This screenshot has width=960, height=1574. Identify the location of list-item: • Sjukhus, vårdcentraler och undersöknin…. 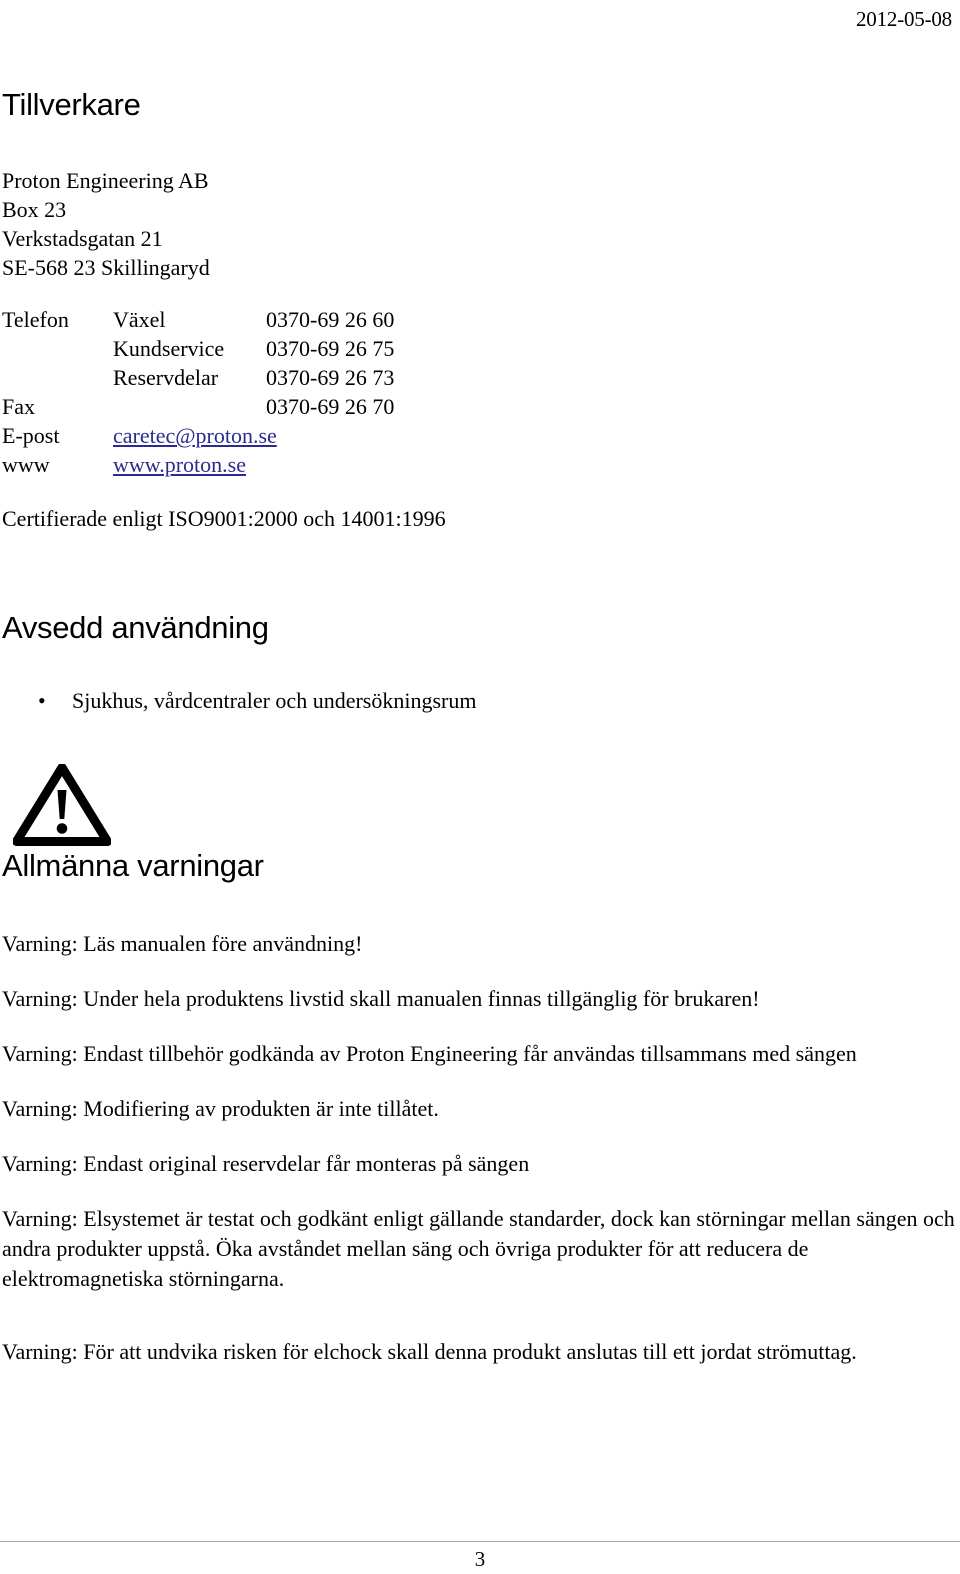
(239, 700).